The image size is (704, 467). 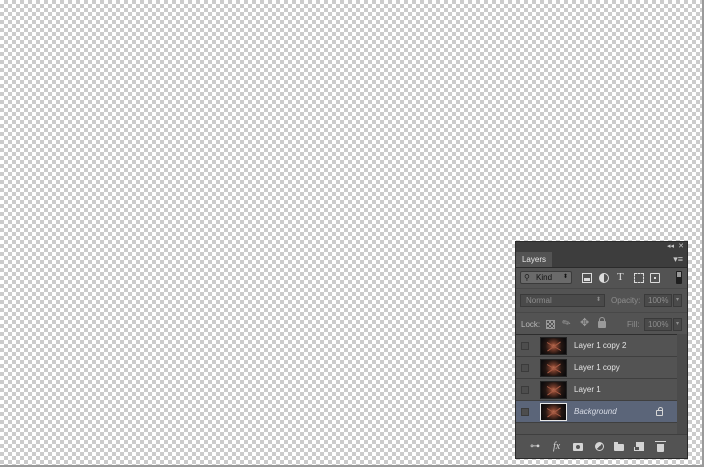 I want to click on lock-label: Lock:, so click(x=531, y=324).